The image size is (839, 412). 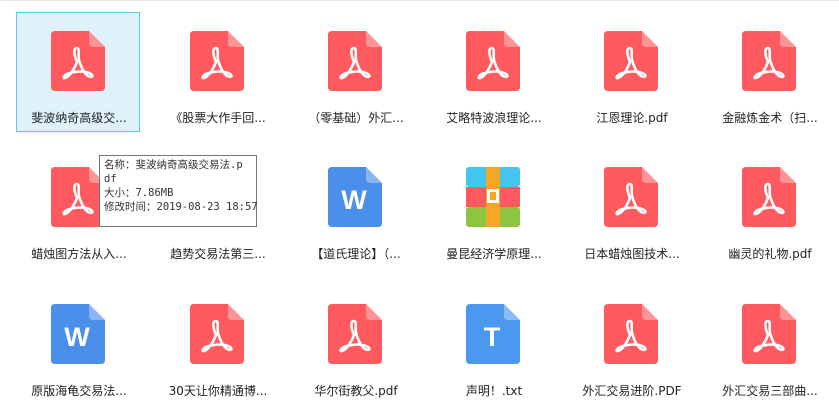 What do you see at coordinates (632, 391) in the screenshot?
I see `file-name-label: 外汇交易进阶.PDF` at bounding box center [632, 391].